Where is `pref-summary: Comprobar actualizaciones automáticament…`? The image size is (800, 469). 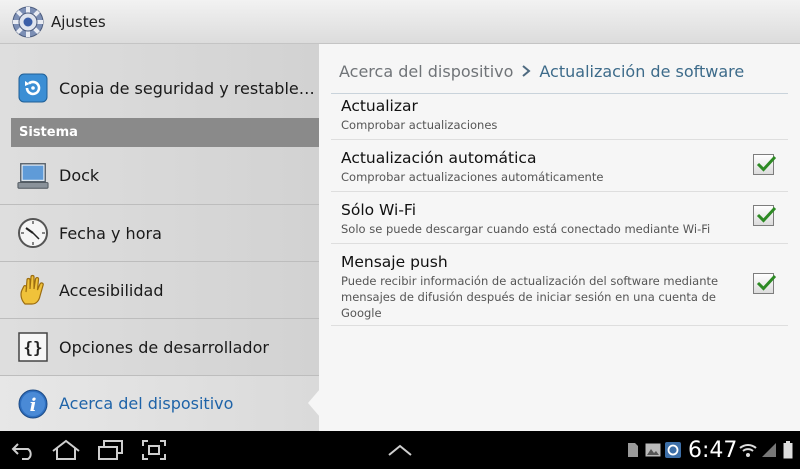
pref-summary: Comprobar actualizaciones automáticament… is located at coordinates (472, 177).